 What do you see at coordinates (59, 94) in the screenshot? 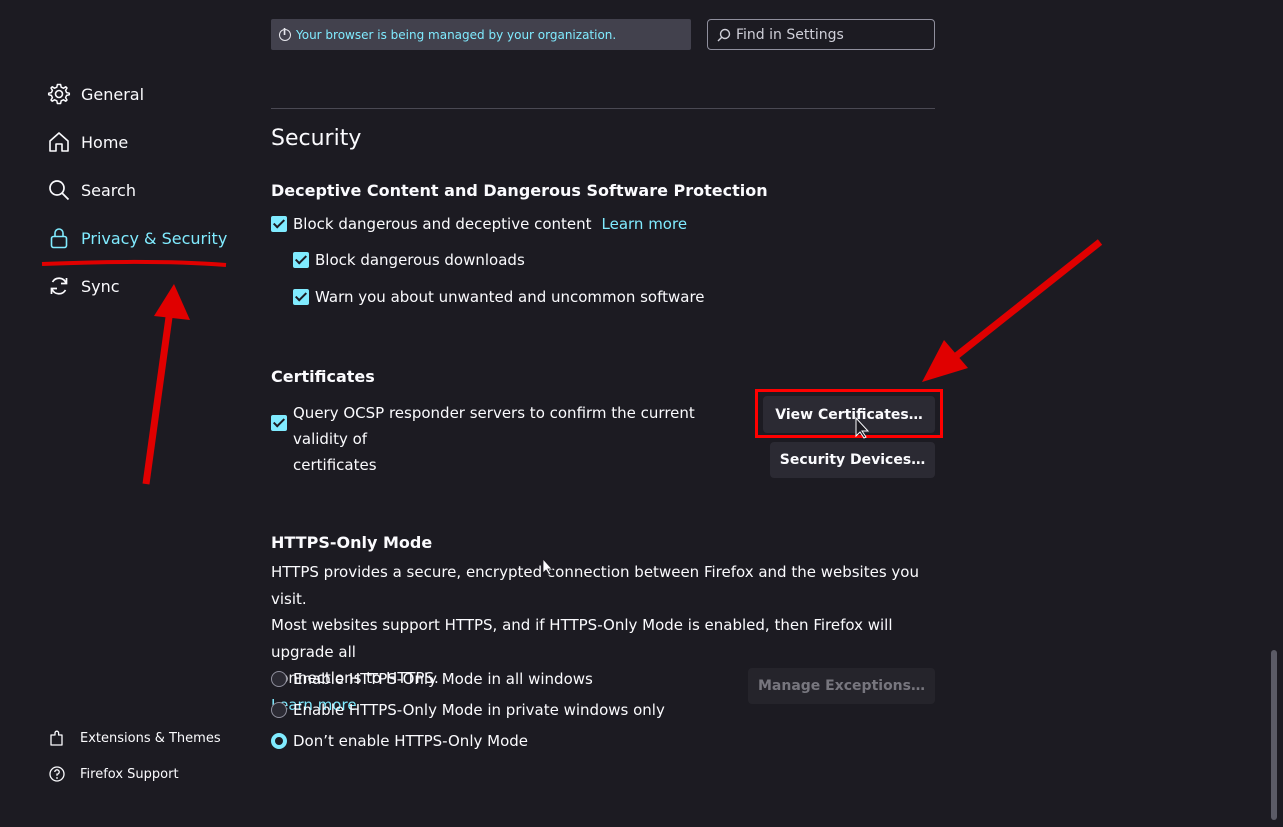
I see `gear-icon` at bounding box center [59, 94].